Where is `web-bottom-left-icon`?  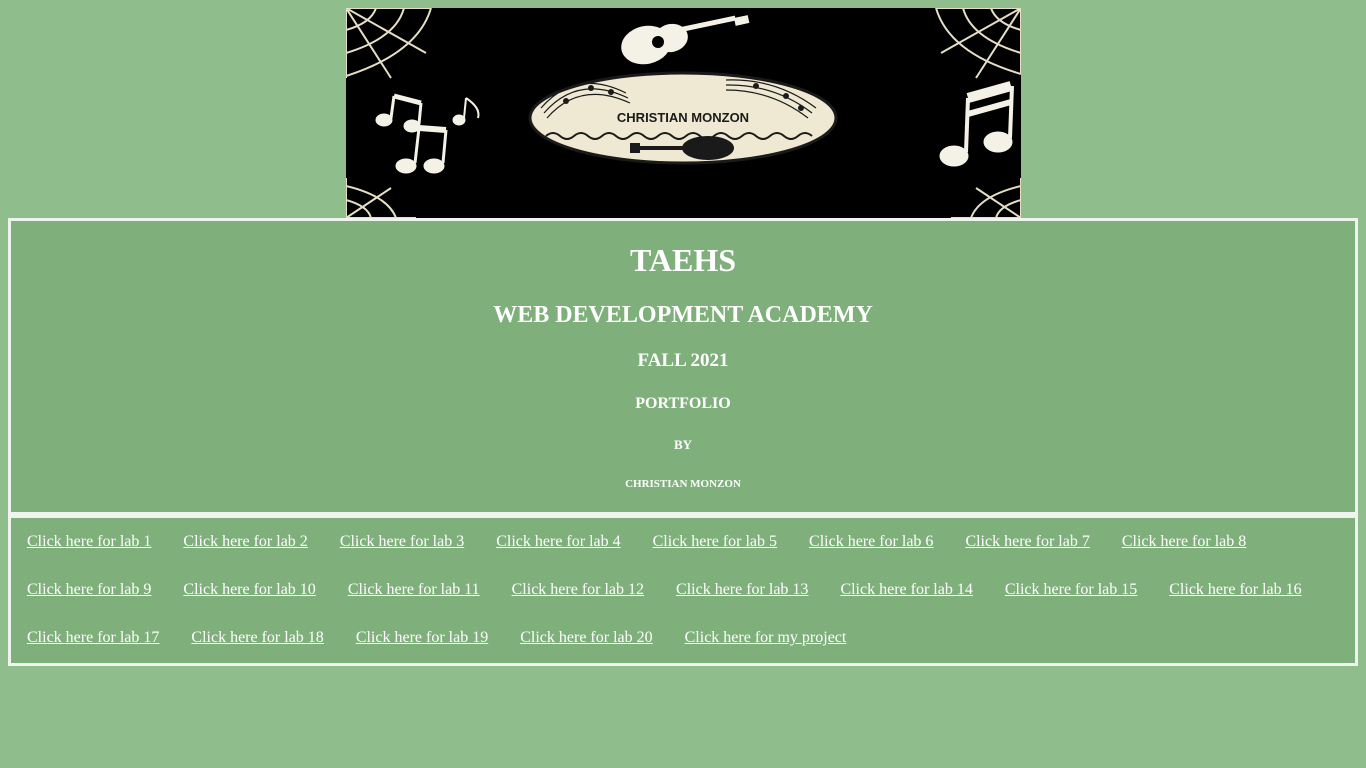 web-bottom-left-icon is located at coordinates (381, 198).